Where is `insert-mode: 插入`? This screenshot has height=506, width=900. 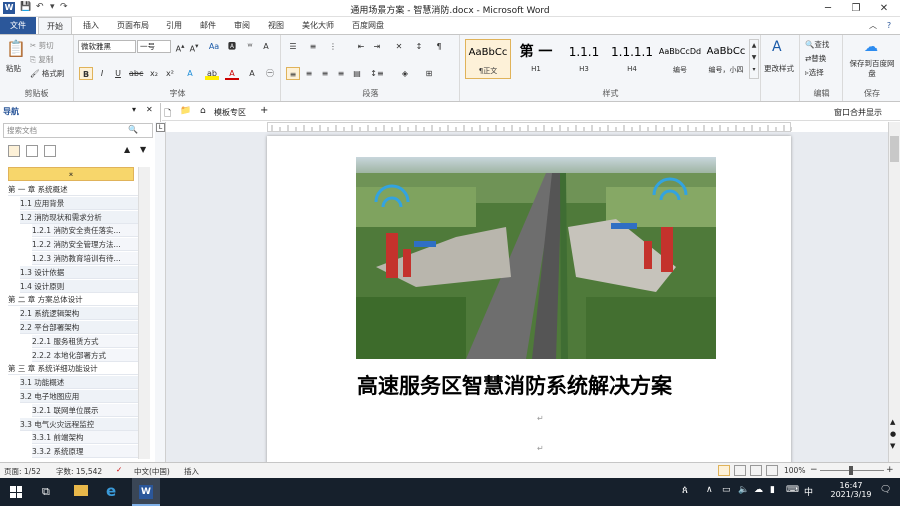
insert-mode: 插入 is located at coordinates (191, 471).